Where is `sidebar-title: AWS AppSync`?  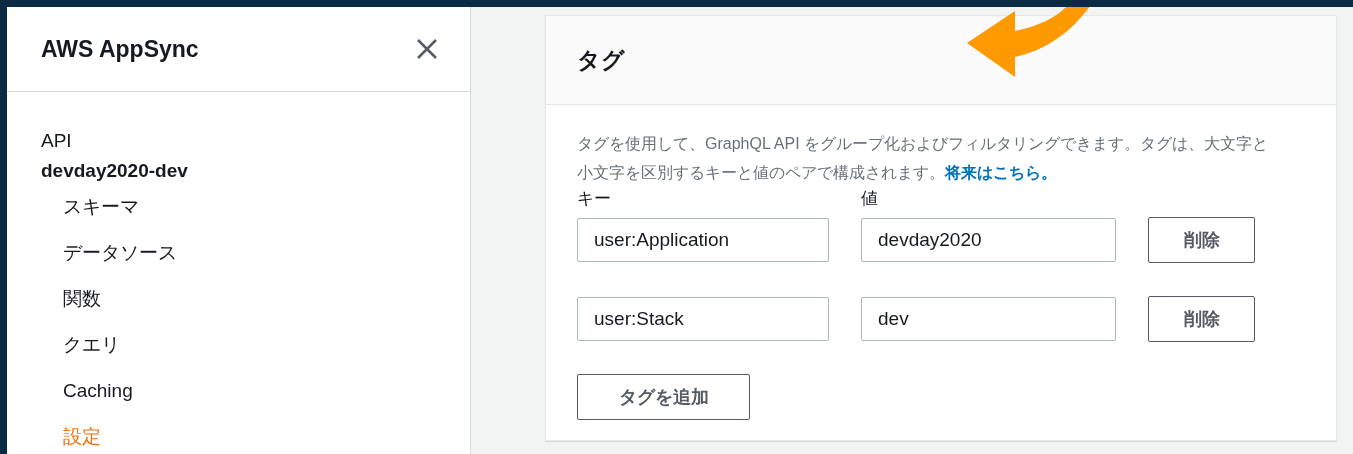 sidebar-title: AWS AppSync is located at coordinates (120, 49).